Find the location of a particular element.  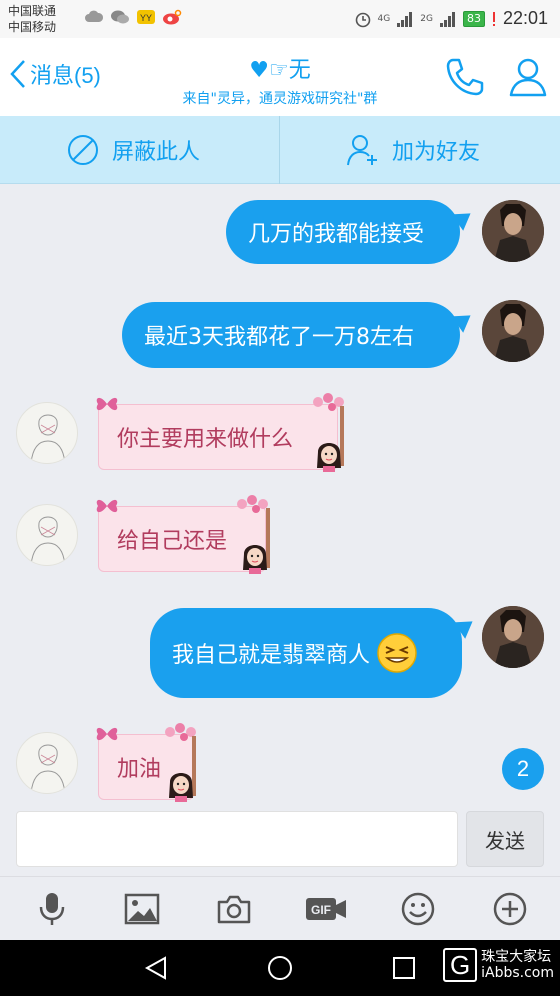

watermark-line2: iAbbs.com is located at coordinates (517, 973).